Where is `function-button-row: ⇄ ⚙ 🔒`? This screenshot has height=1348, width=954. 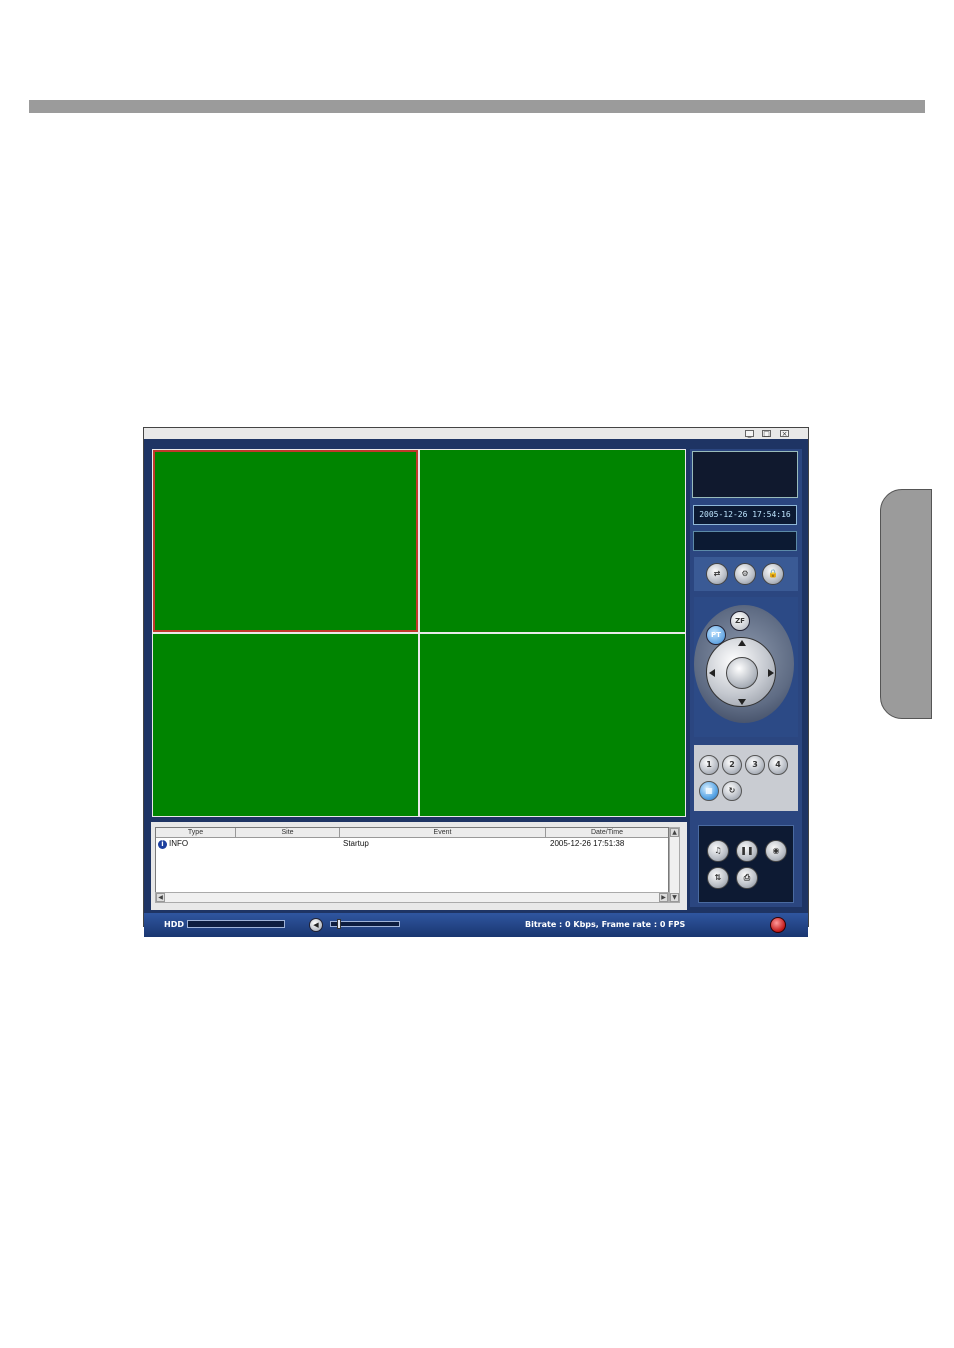
function-button-row: ⇄ ⚙ 🔒 is located at coordinates (746, 574).